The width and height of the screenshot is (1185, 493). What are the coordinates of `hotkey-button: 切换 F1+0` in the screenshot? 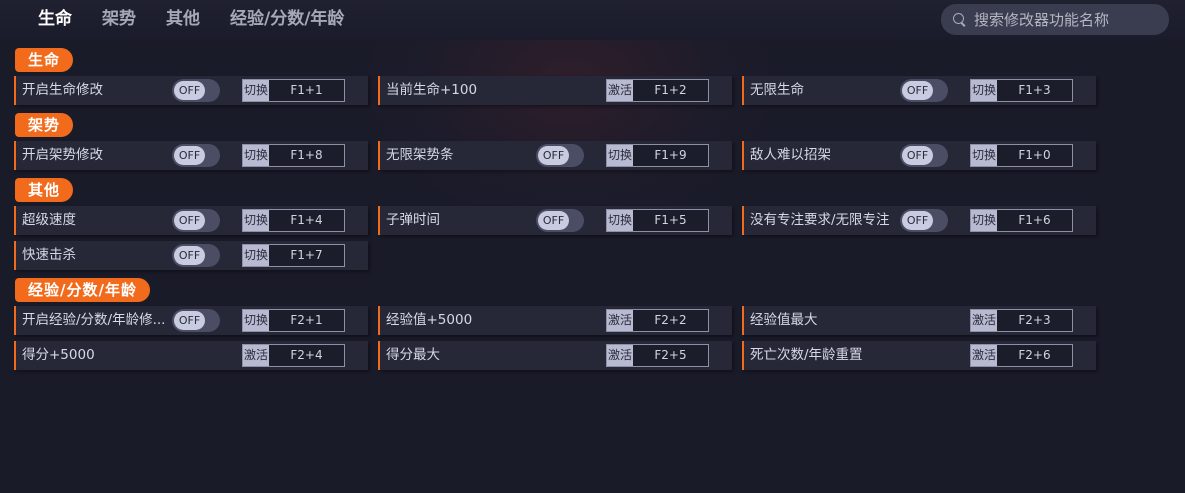 It's located at (1021, 155).